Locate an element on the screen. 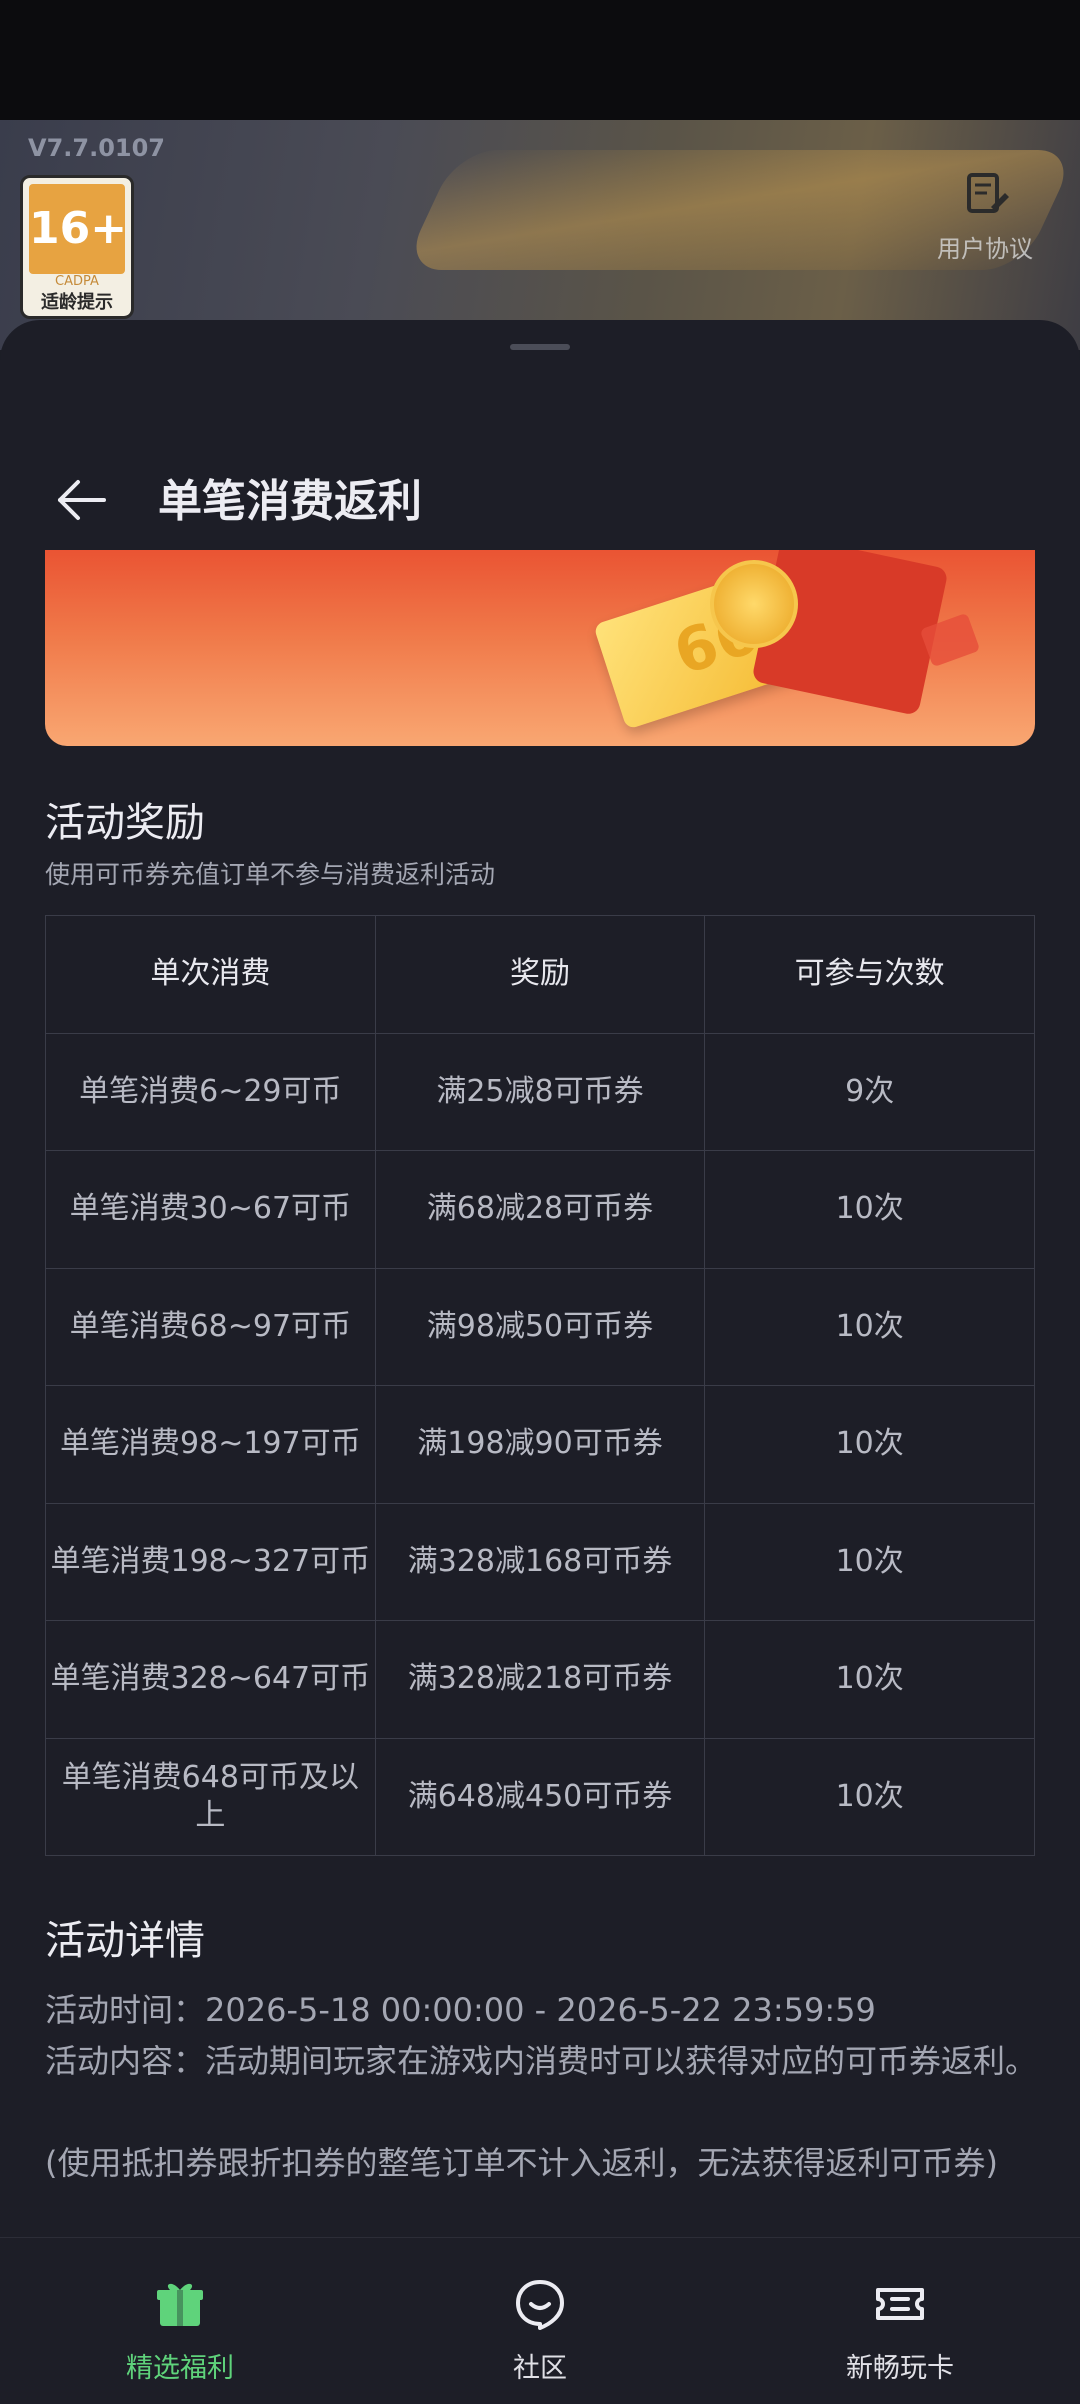 The height and width of the screenshot is (2404, 1080). table-cell: 单笔消费30~67可币 is located at coordinates (210, 1209).